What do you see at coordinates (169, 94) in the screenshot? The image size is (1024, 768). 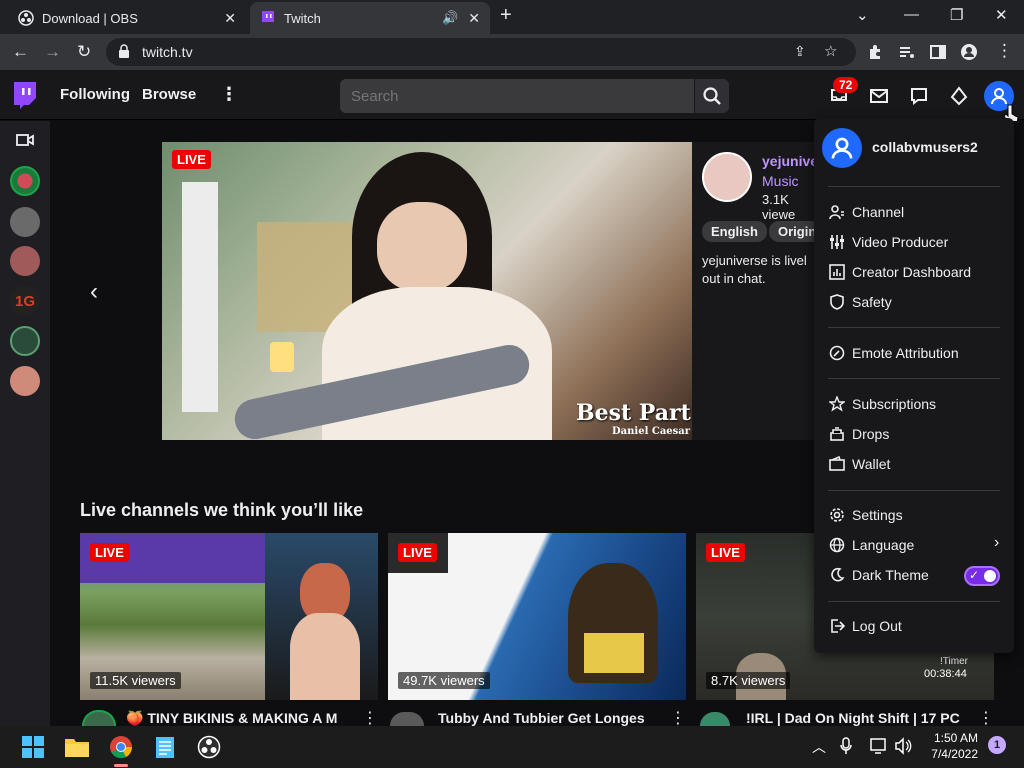 I see `nav-browse: Browse` at bounding box center [169, 94].